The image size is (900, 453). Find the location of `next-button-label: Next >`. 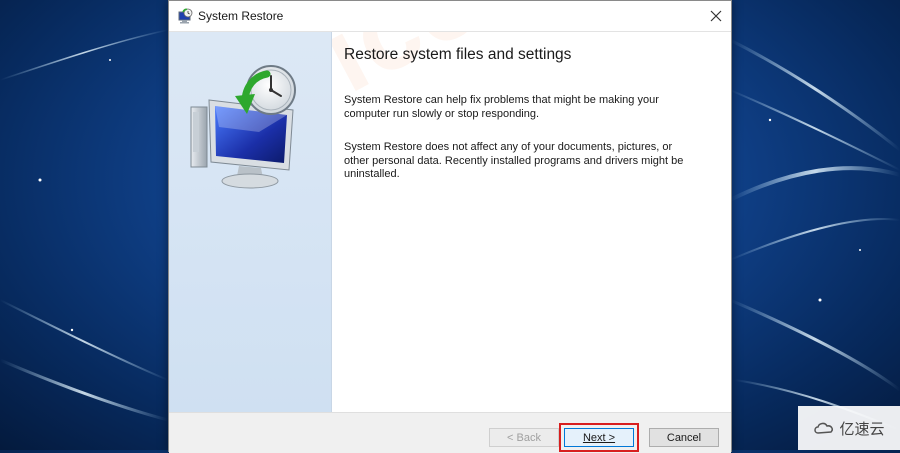

next-button-label: Next > is located at coordinates (599, 437).